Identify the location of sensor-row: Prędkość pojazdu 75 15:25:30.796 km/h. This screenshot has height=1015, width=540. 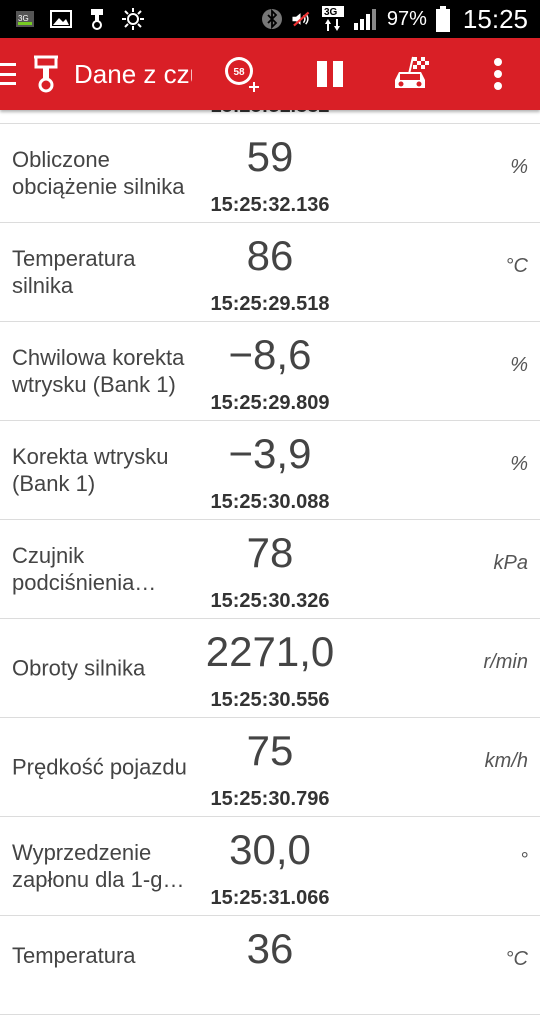
(270, 767).